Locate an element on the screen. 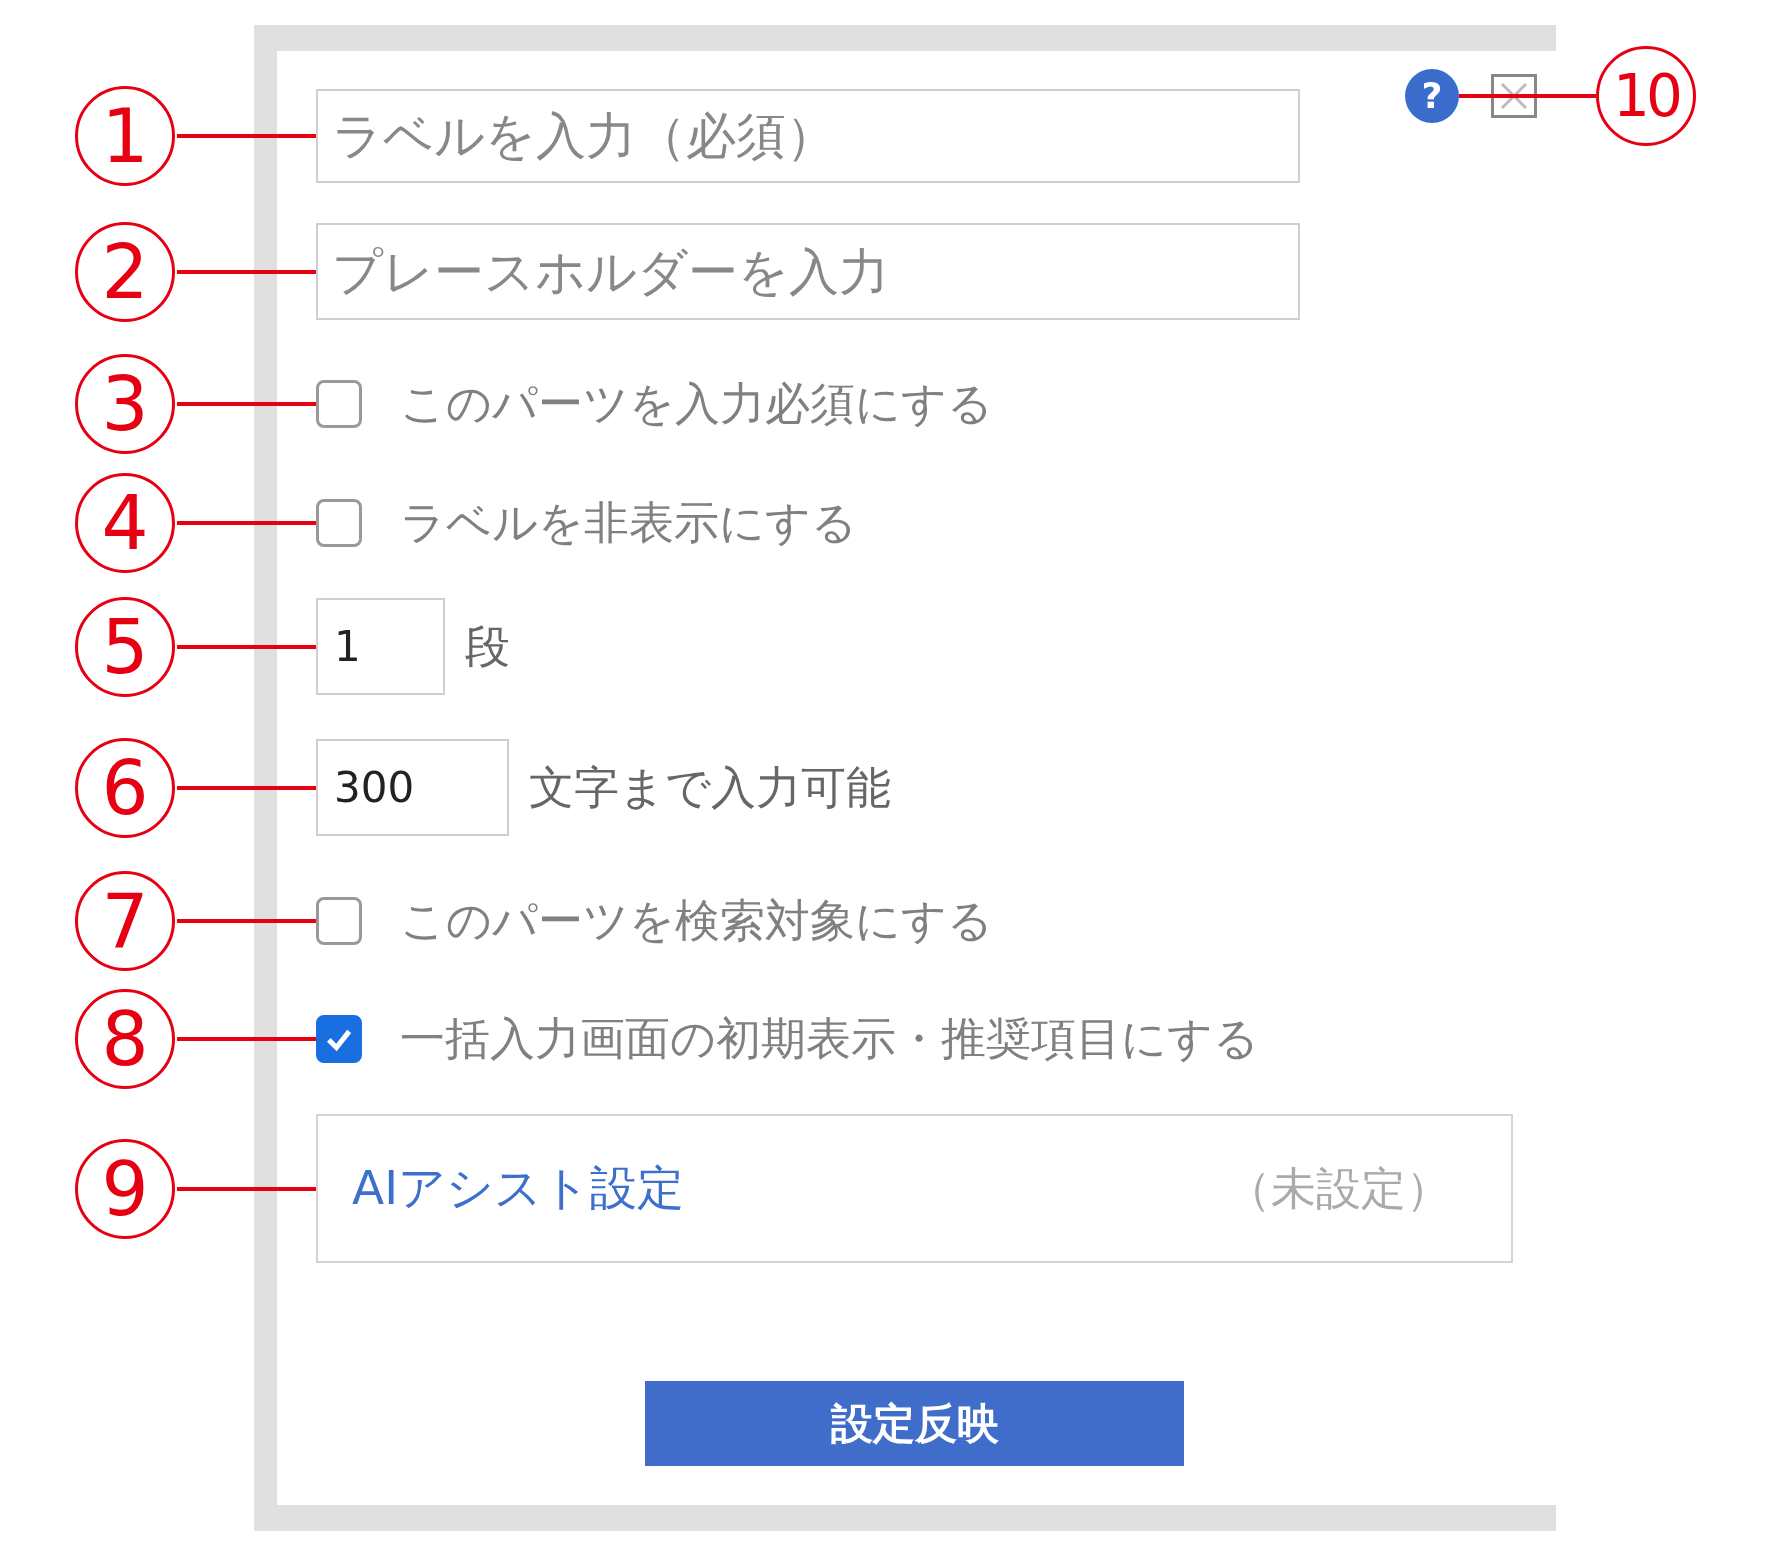 Image resolution: width=1768 pixels, height=1542 pixels. status-text: （未設定） is located at coordinates (1338, 1188).